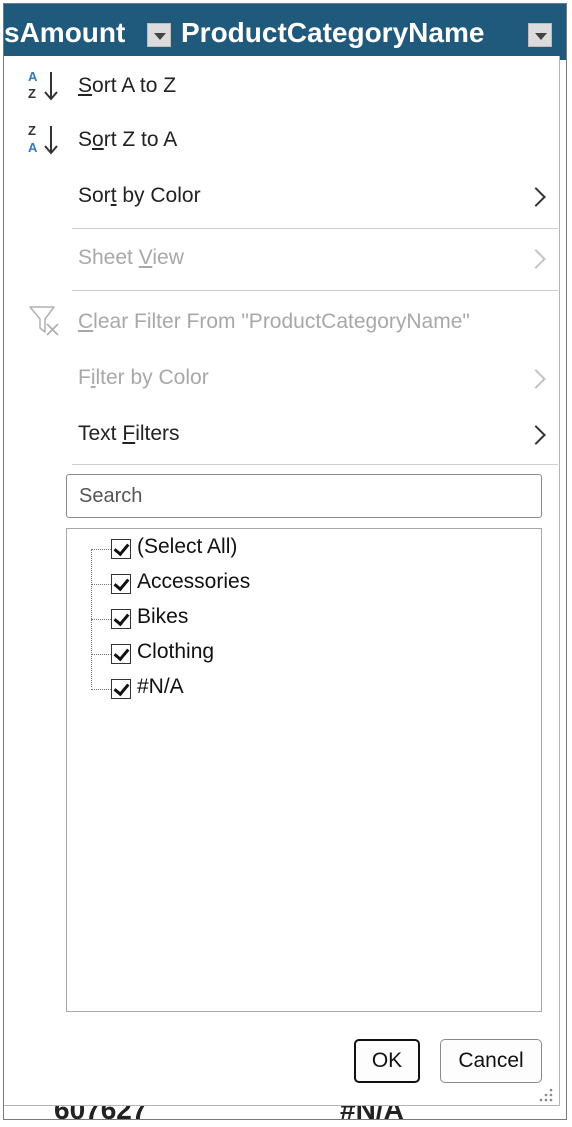 This screenshot has height=1127, width=572. Describe the element at coordinates (274, 321) in the screenshot. I see `menu-label-clear-filter: Clear Filter From "ProductCategoryName"` at that location.